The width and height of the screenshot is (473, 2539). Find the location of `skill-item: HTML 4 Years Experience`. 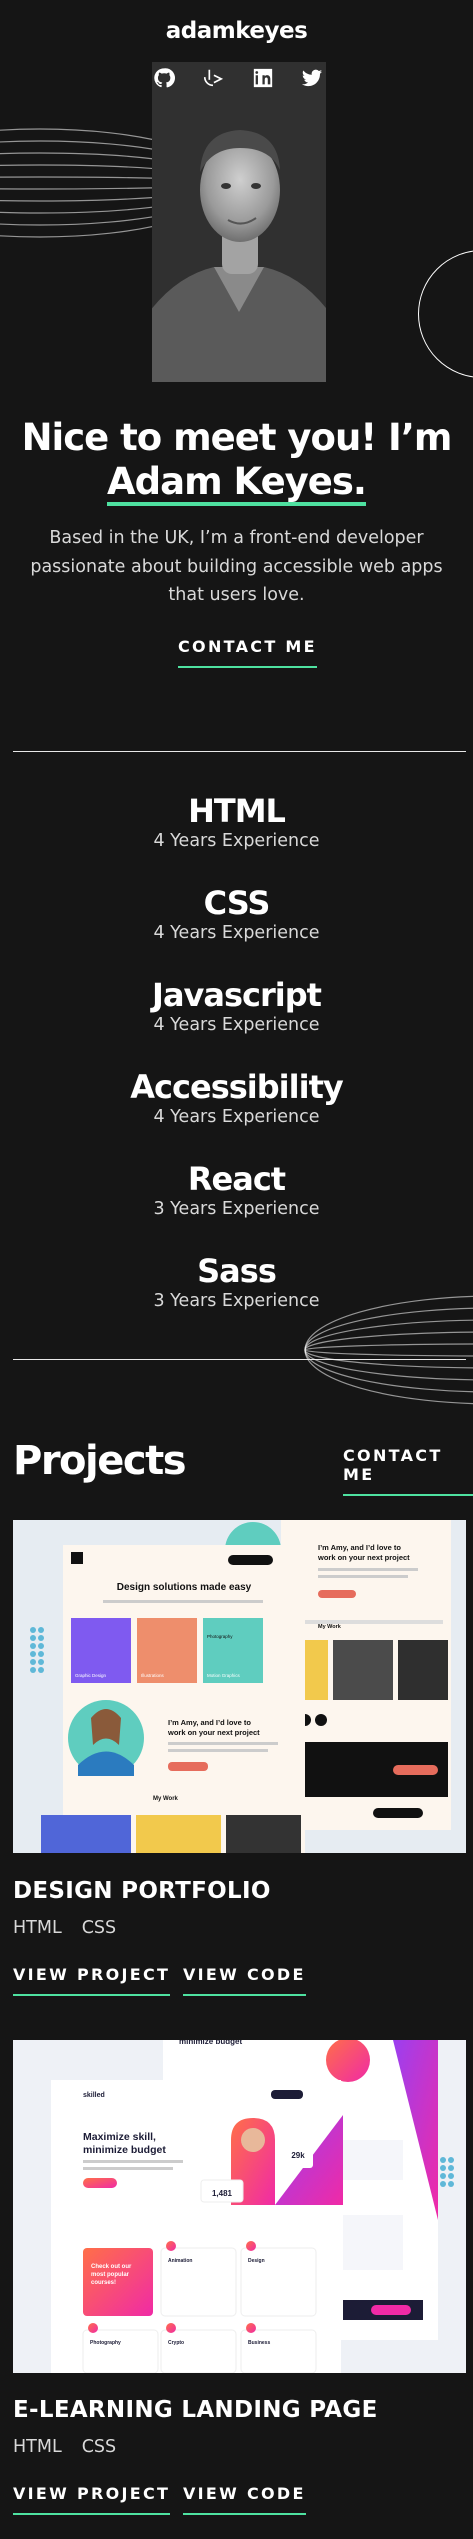

skill-item: HTML 4 Years Experience is located at coordinates (236, 822).